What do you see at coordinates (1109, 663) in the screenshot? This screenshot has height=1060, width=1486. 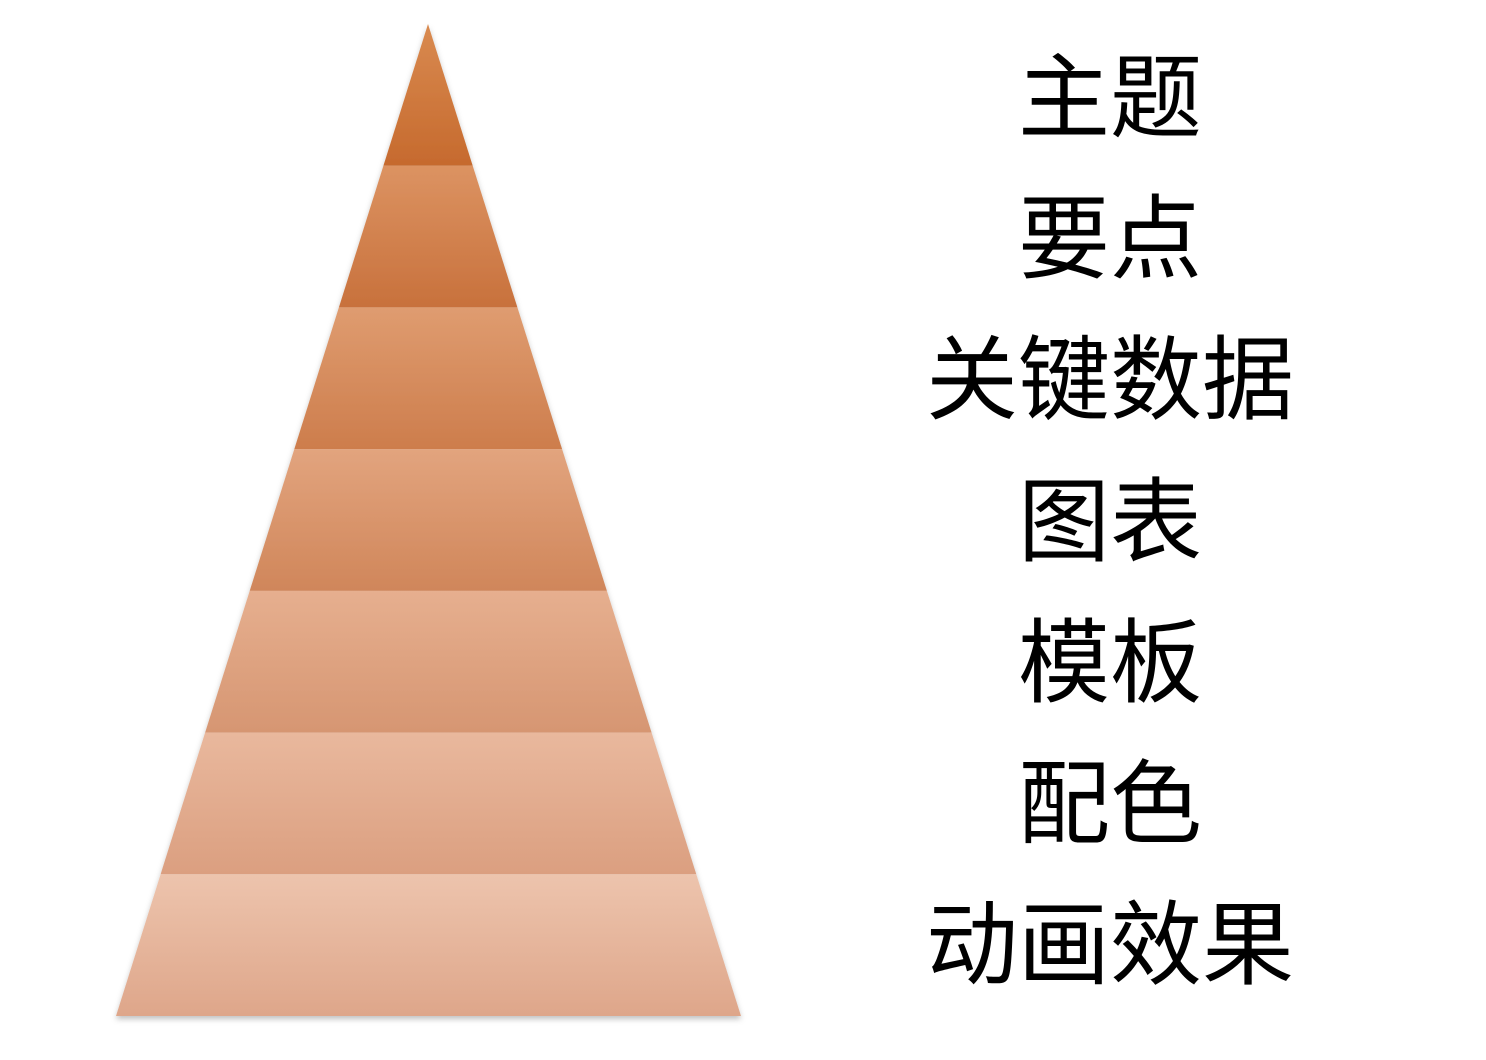 I see `label-level-5: 模板` at bounding box center [1109, 663].